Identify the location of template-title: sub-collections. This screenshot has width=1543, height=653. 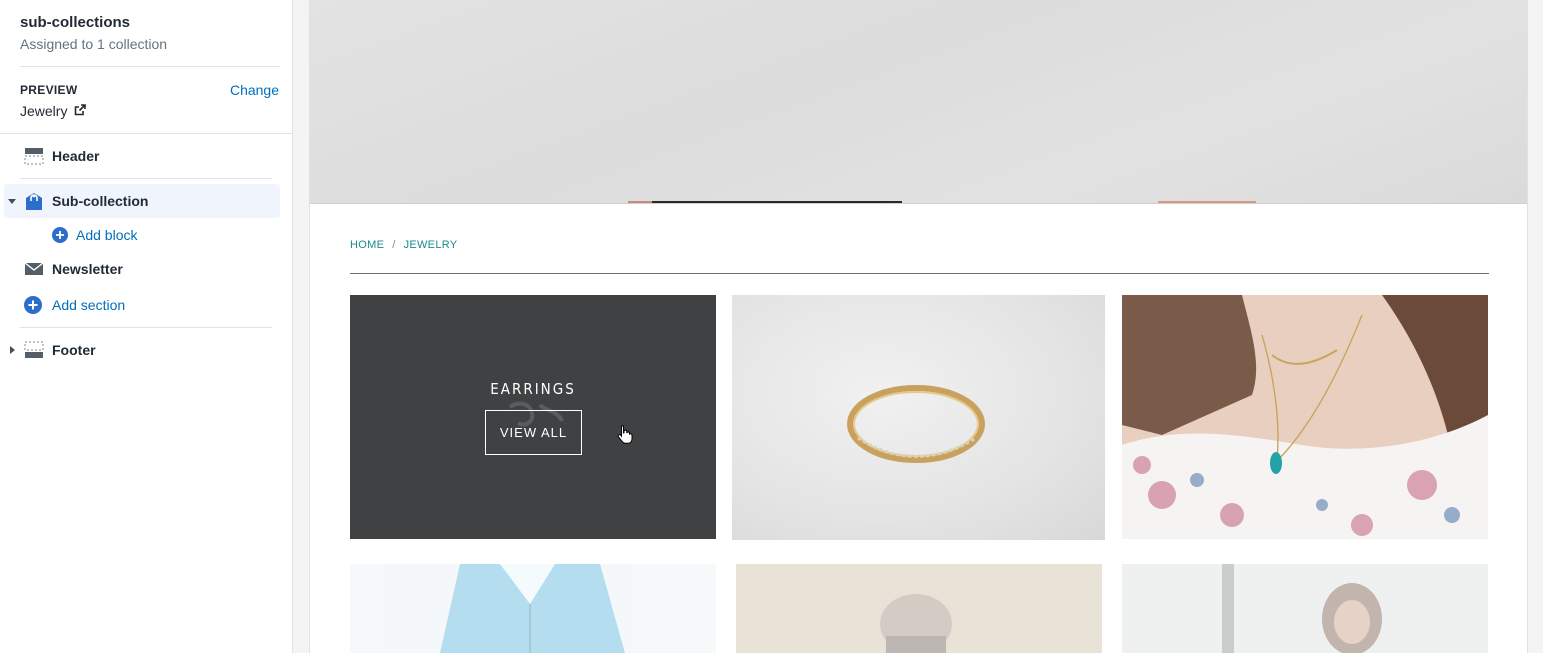
(75, 22).